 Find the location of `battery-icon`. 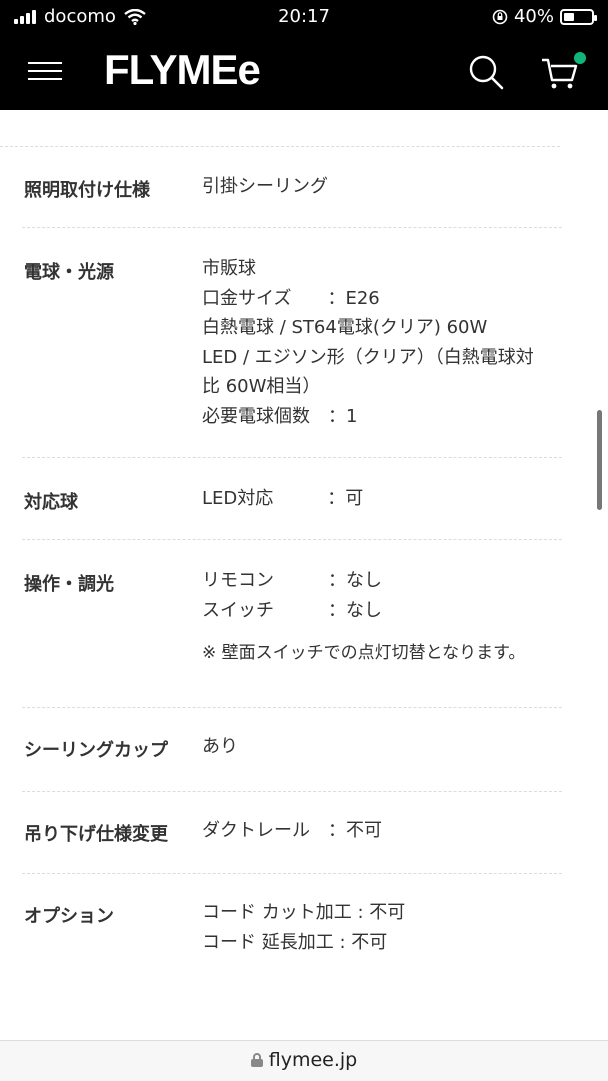

battery-icon is located at coordinates (578, 16).